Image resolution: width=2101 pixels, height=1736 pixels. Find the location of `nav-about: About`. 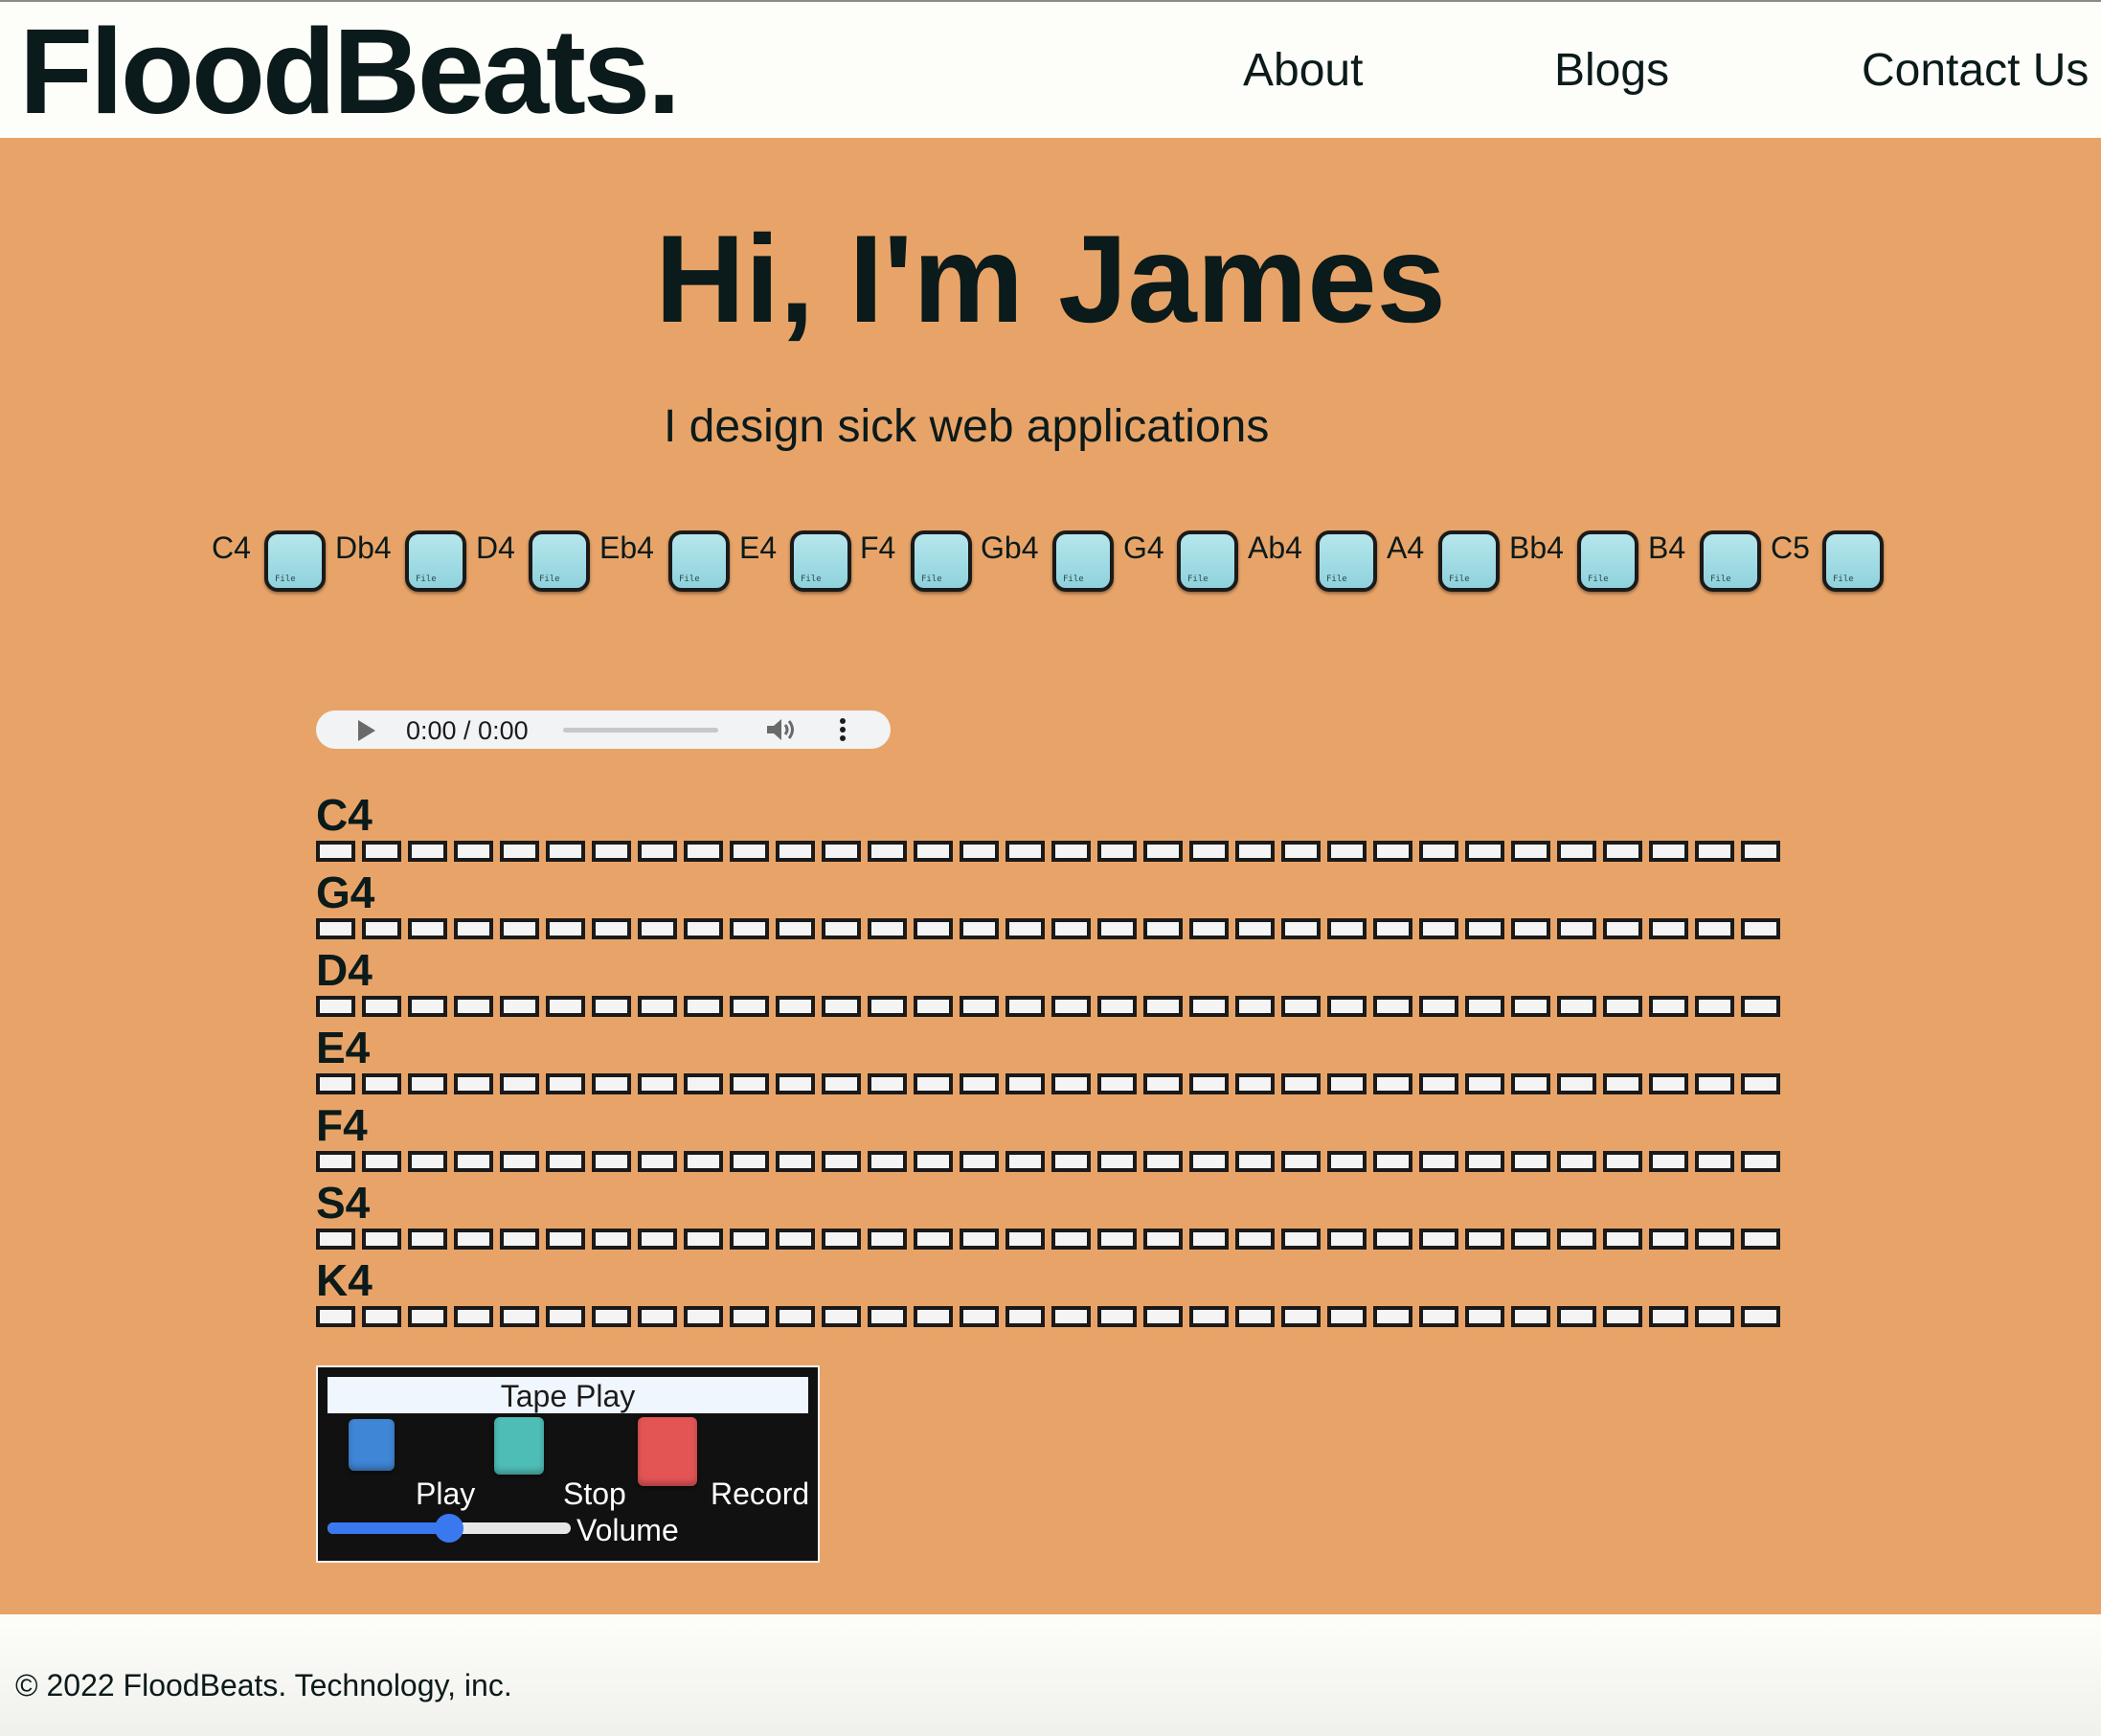

nav-about: About is located at coordinates (1303, 71).